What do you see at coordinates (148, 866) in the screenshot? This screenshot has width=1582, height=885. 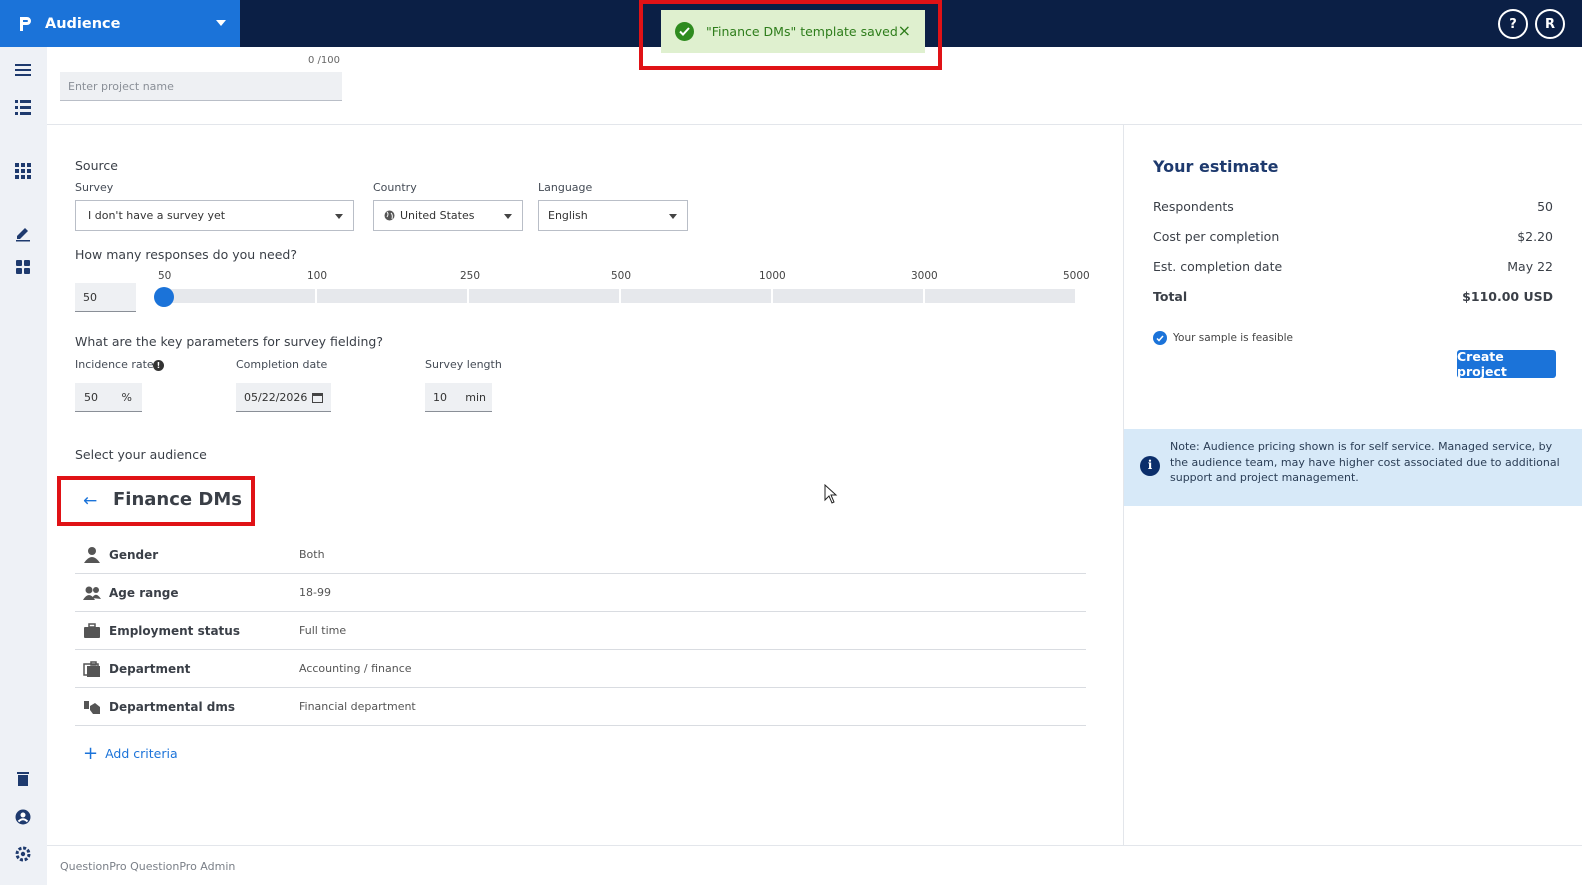 I see `footer-text: QuestionPro QuestionPro Admin` at bounding box center [148, 866].